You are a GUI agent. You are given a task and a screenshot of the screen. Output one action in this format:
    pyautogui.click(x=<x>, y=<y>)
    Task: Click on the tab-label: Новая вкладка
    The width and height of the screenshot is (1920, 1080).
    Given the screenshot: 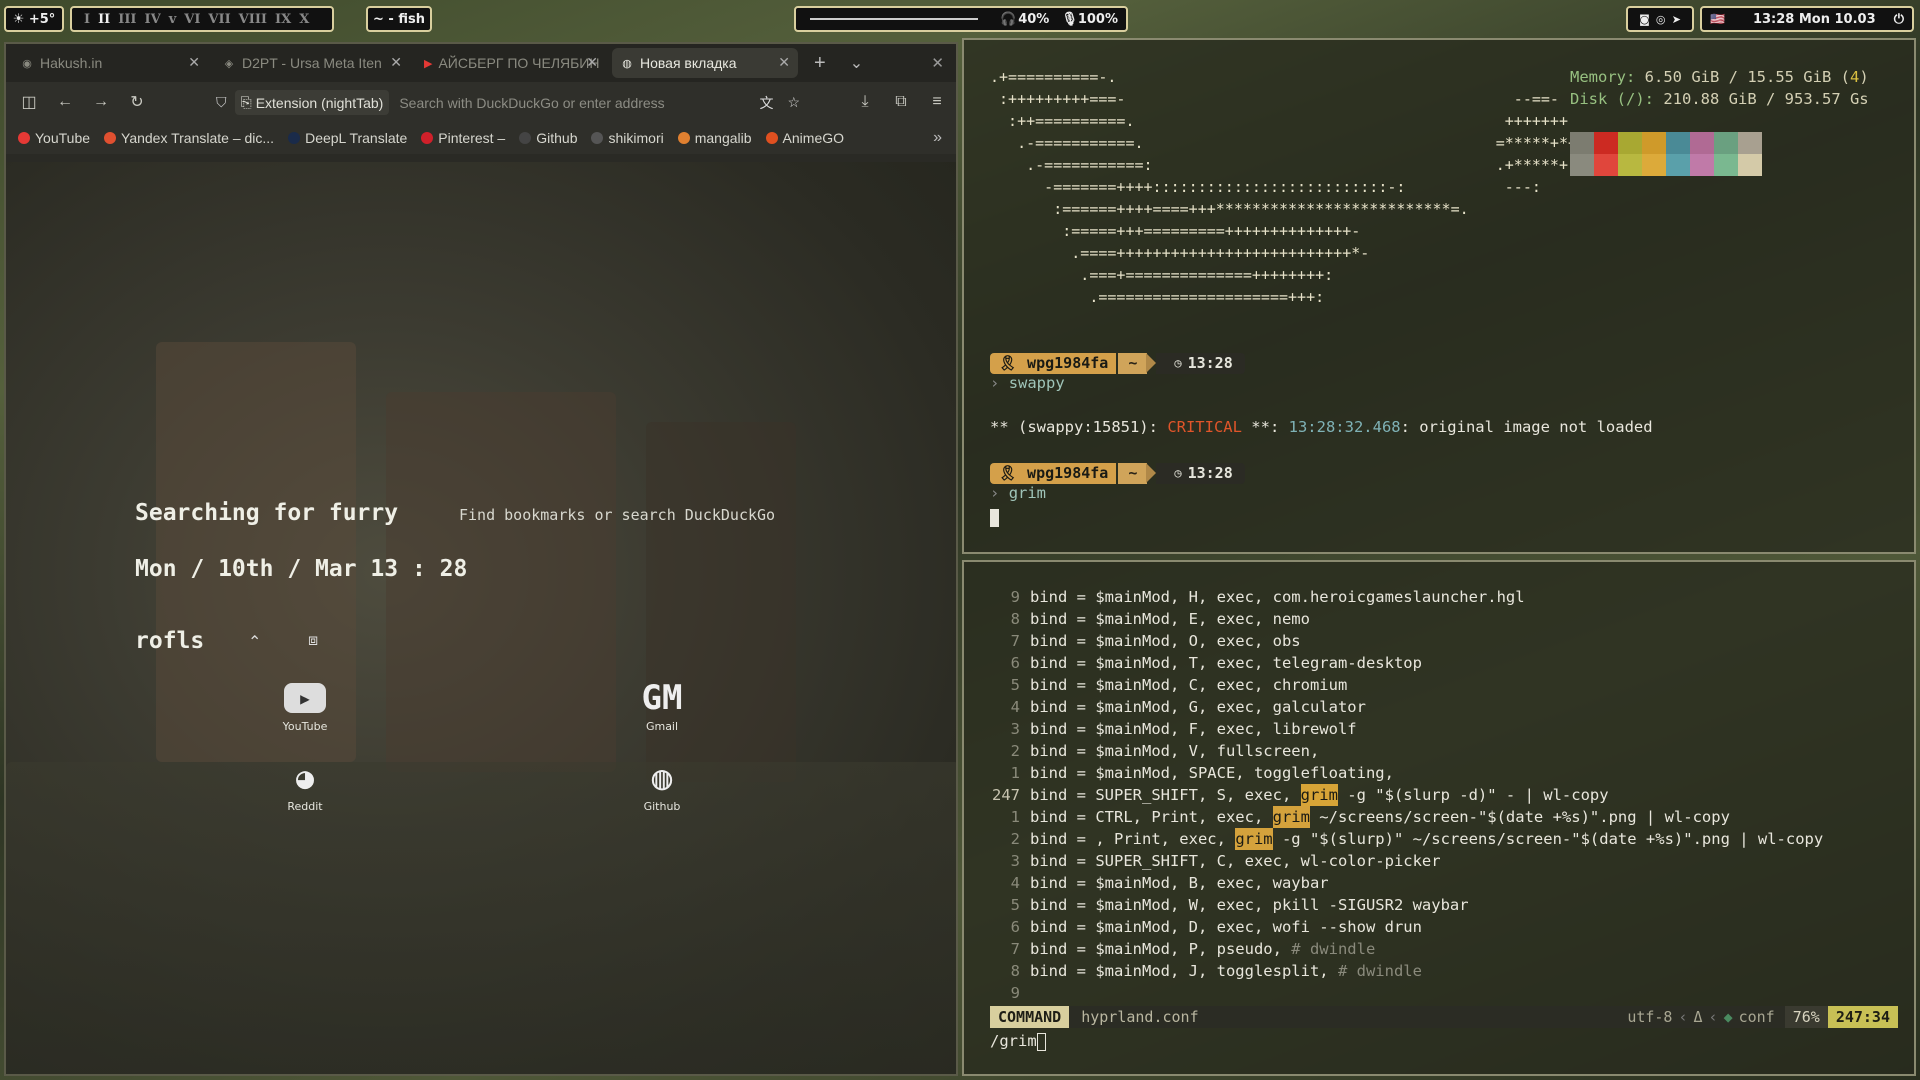 What is the action you would take?
    pyautogui.click(x=688, y=63)
    